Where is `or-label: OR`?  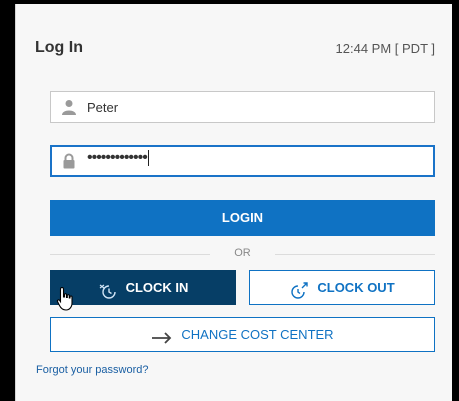
or-label: OR is located at coordinates (242, 253).